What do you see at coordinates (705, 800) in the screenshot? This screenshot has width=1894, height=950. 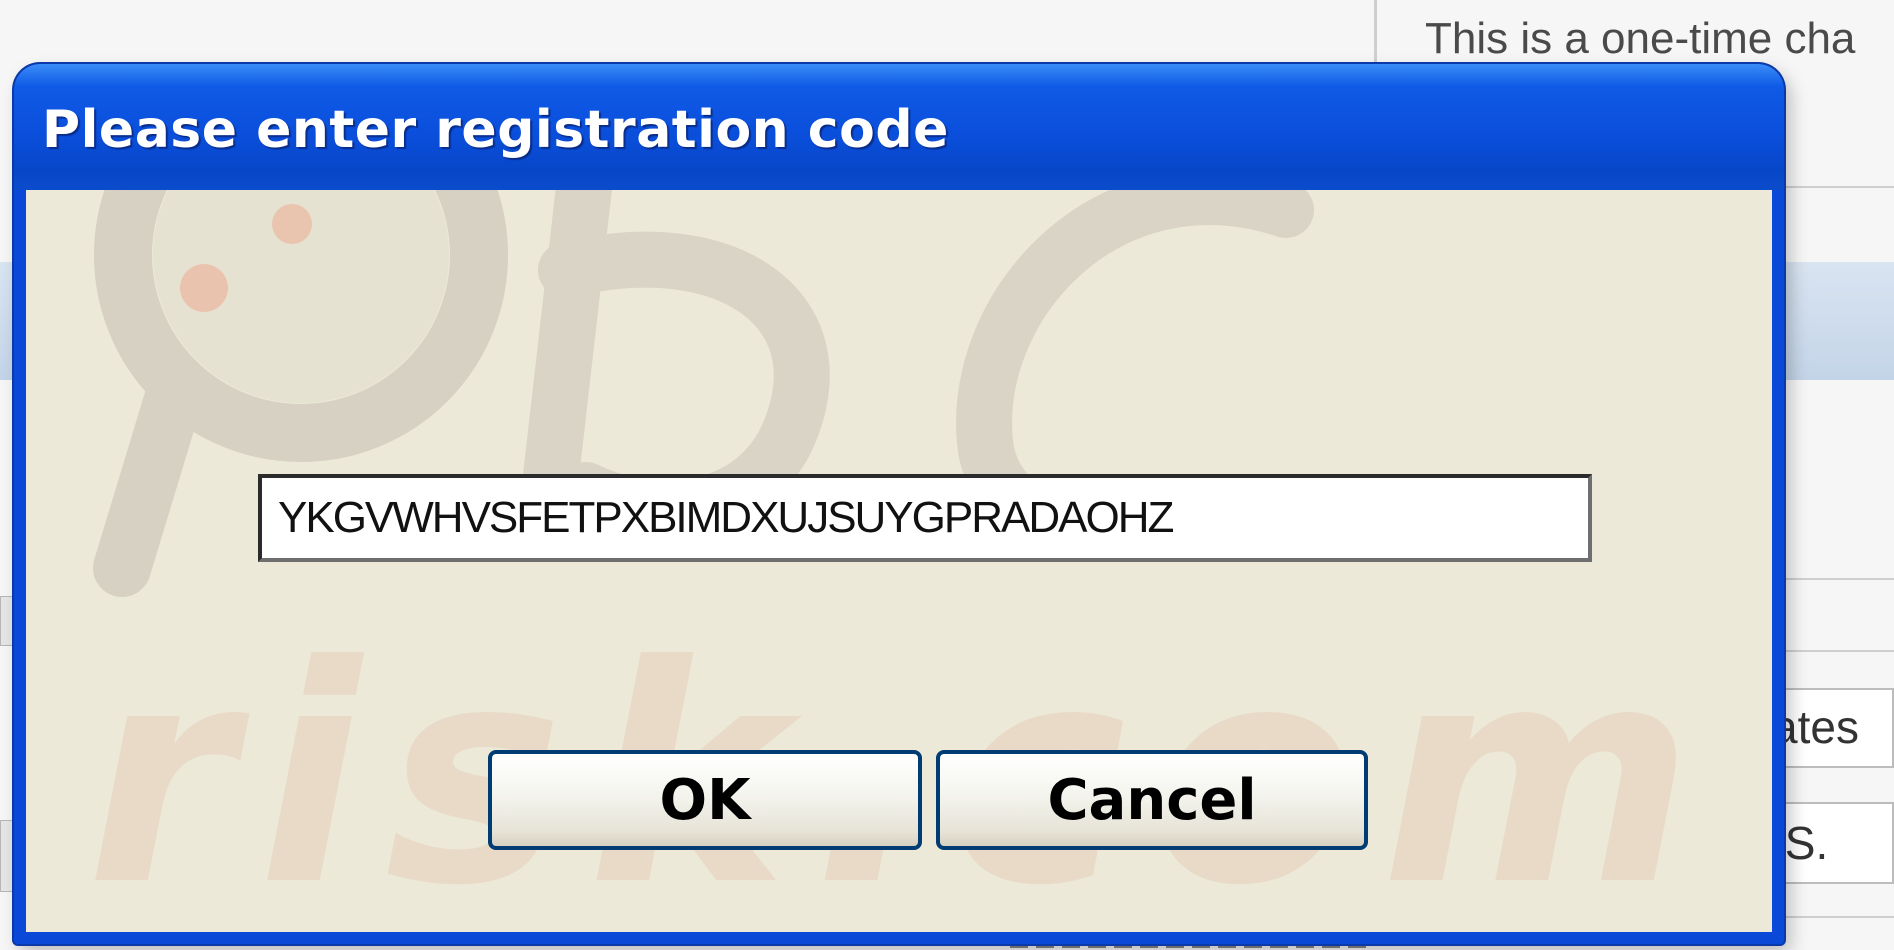 I see `ok-button: OK` at bounding box center [705, 800].